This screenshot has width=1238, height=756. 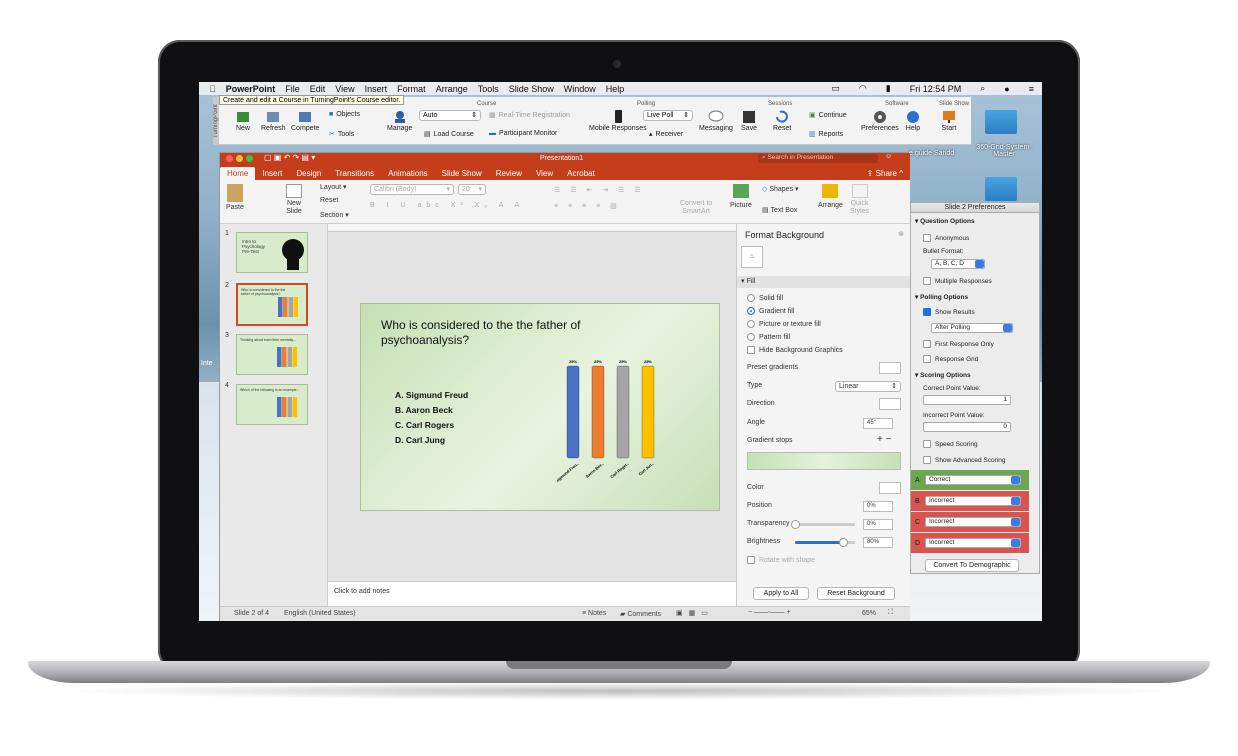 I want to click on tab-slideshow: Slide Show, so click(x=462, y=173).